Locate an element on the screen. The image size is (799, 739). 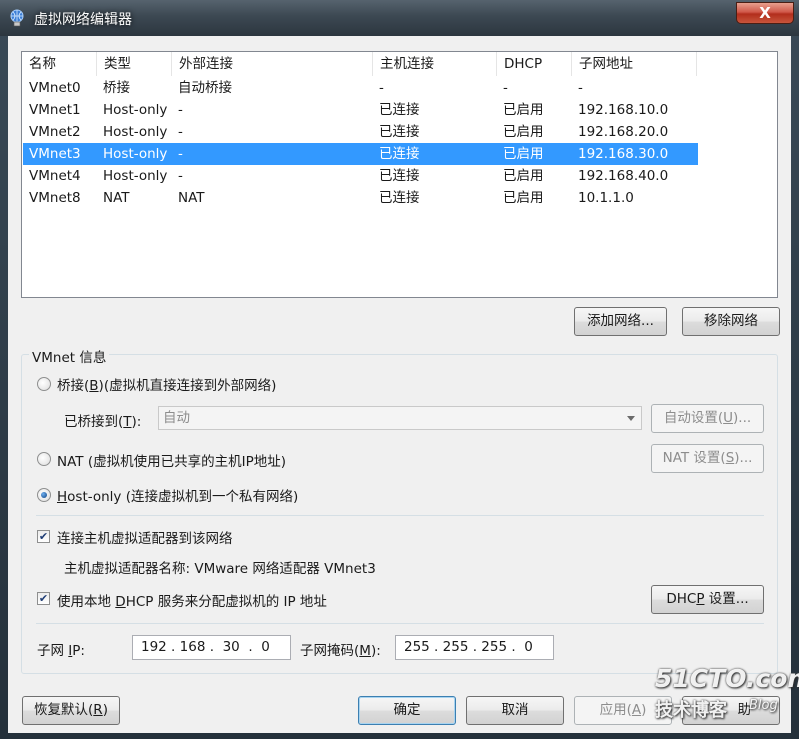
watermark-logo: 51CTO.com 技术博客 Blog is located at coordinates (725, 694).